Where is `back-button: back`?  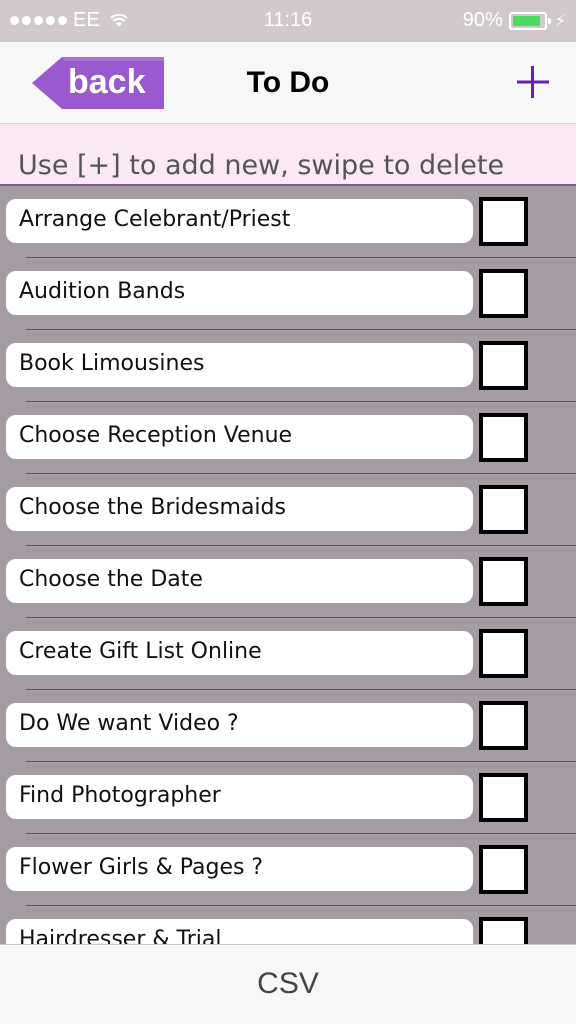 back-button: back is located at coordinates (98, 83).